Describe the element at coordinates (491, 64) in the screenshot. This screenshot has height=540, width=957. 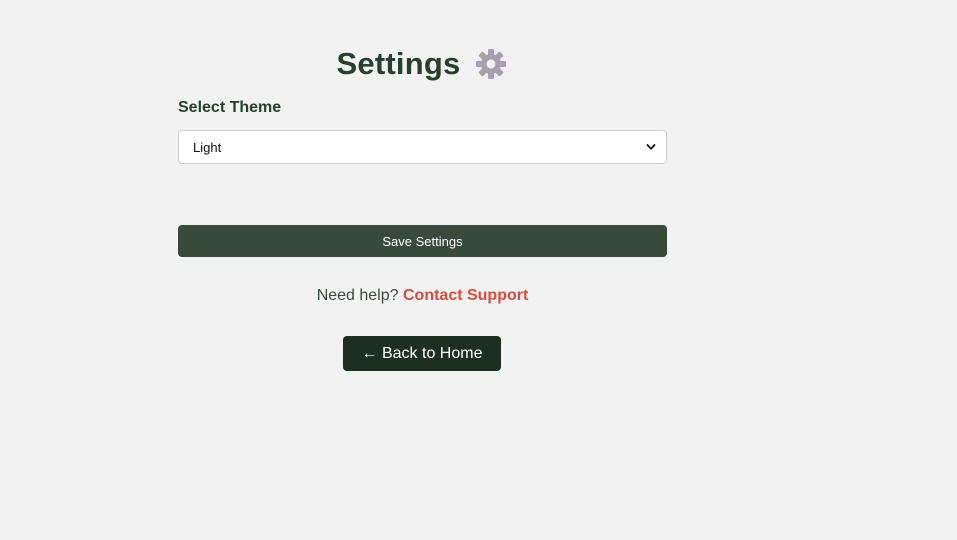
I see `gear-icon` at that location.